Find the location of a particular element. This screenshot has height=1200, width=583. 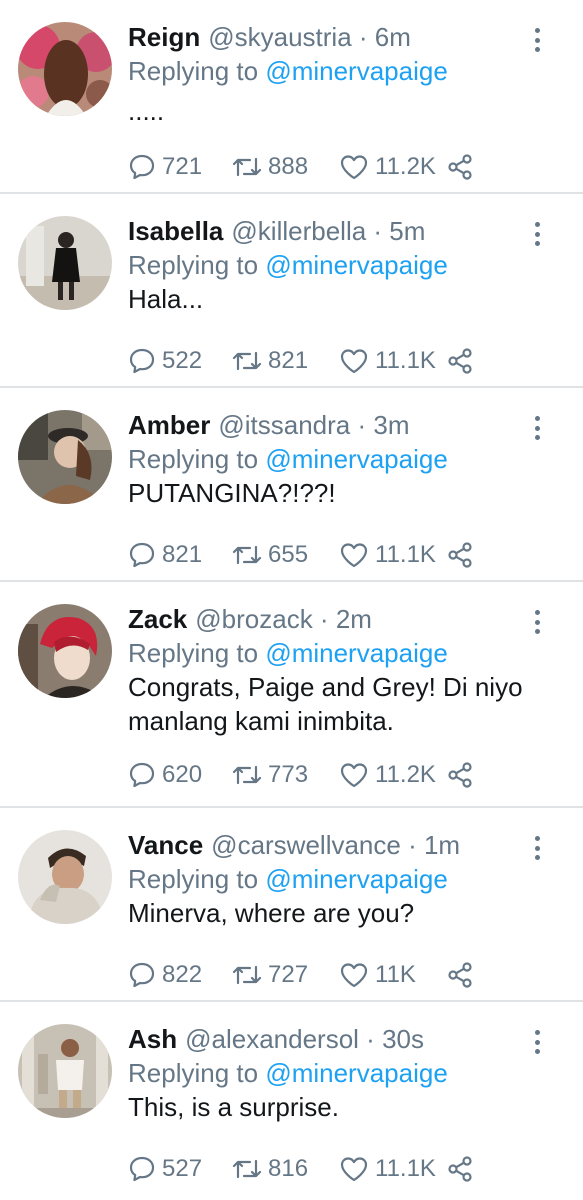

author-name: Reign is located at coordinates (164, 37).